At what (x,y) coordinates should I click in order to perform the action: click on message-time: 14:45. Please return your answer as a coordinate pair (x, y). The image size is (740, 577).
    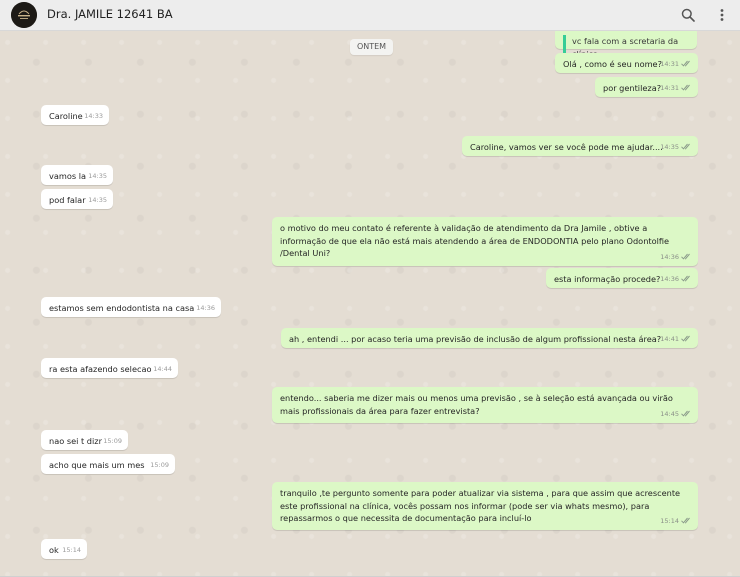
    Looking at the image, I should click on (669, 413).